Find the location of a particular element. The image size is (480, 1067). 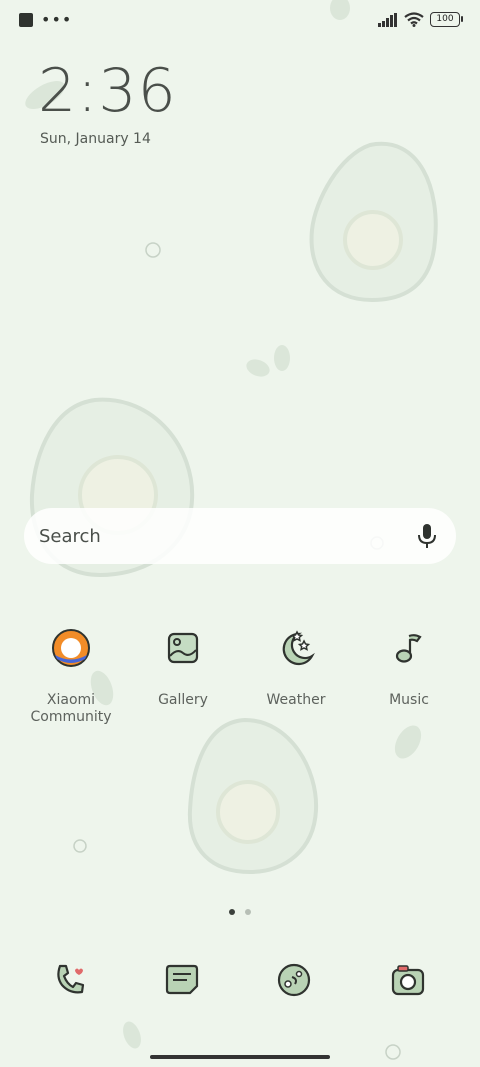

app-xiaomi-community: Xiaomi Community is located at coordinates (71, 677).